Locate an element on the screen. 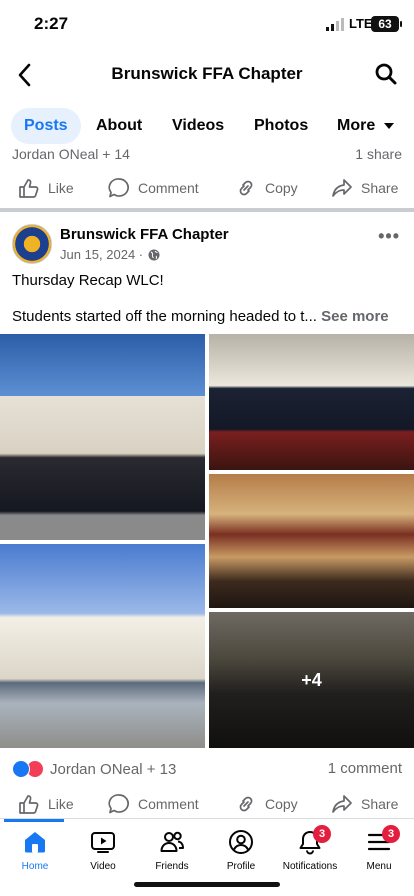  nav-profile-label: Profile is located at coordinates (241, 866).